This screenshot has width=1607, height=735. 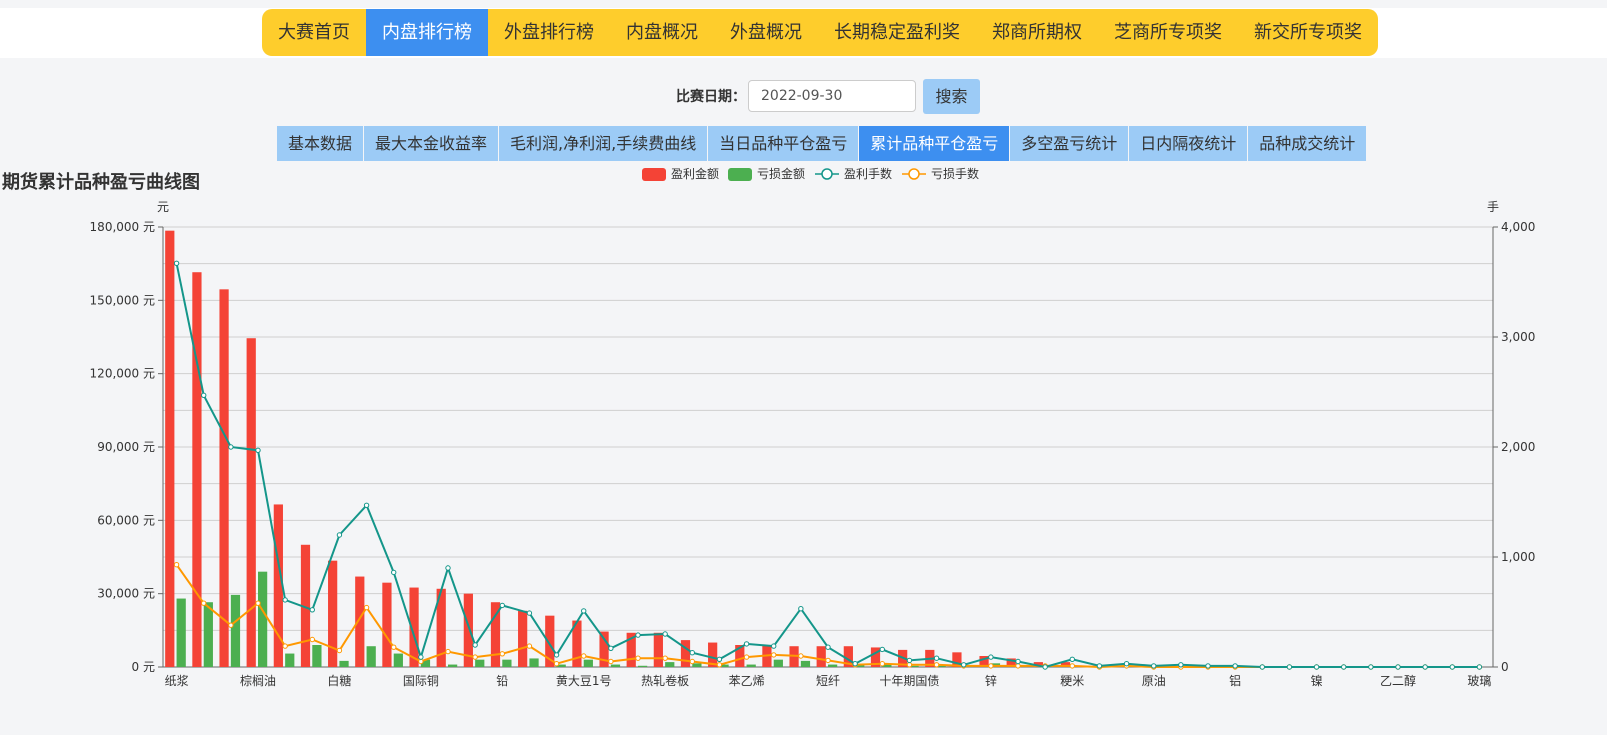 What do you see at coordinates (951, 96) in the screenshot?
I see `search-button: 搜索` at bounding box center [951, 96].